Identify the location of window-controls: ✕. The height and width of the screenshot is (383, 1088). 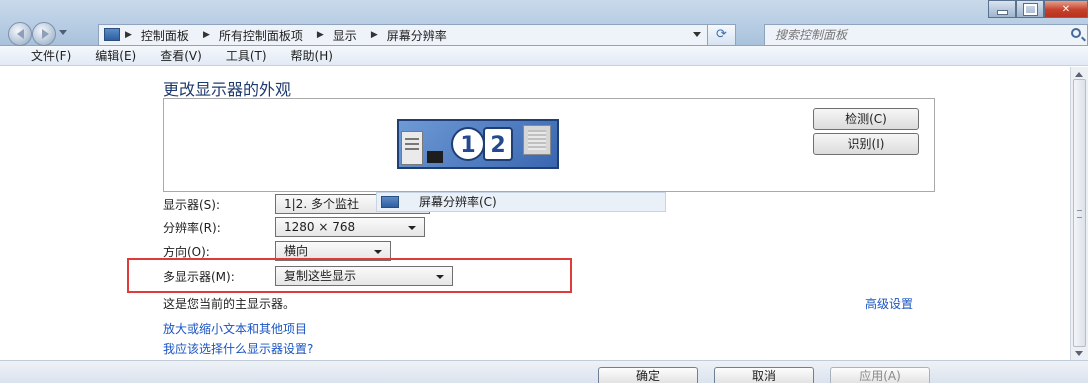
(1038, 9).